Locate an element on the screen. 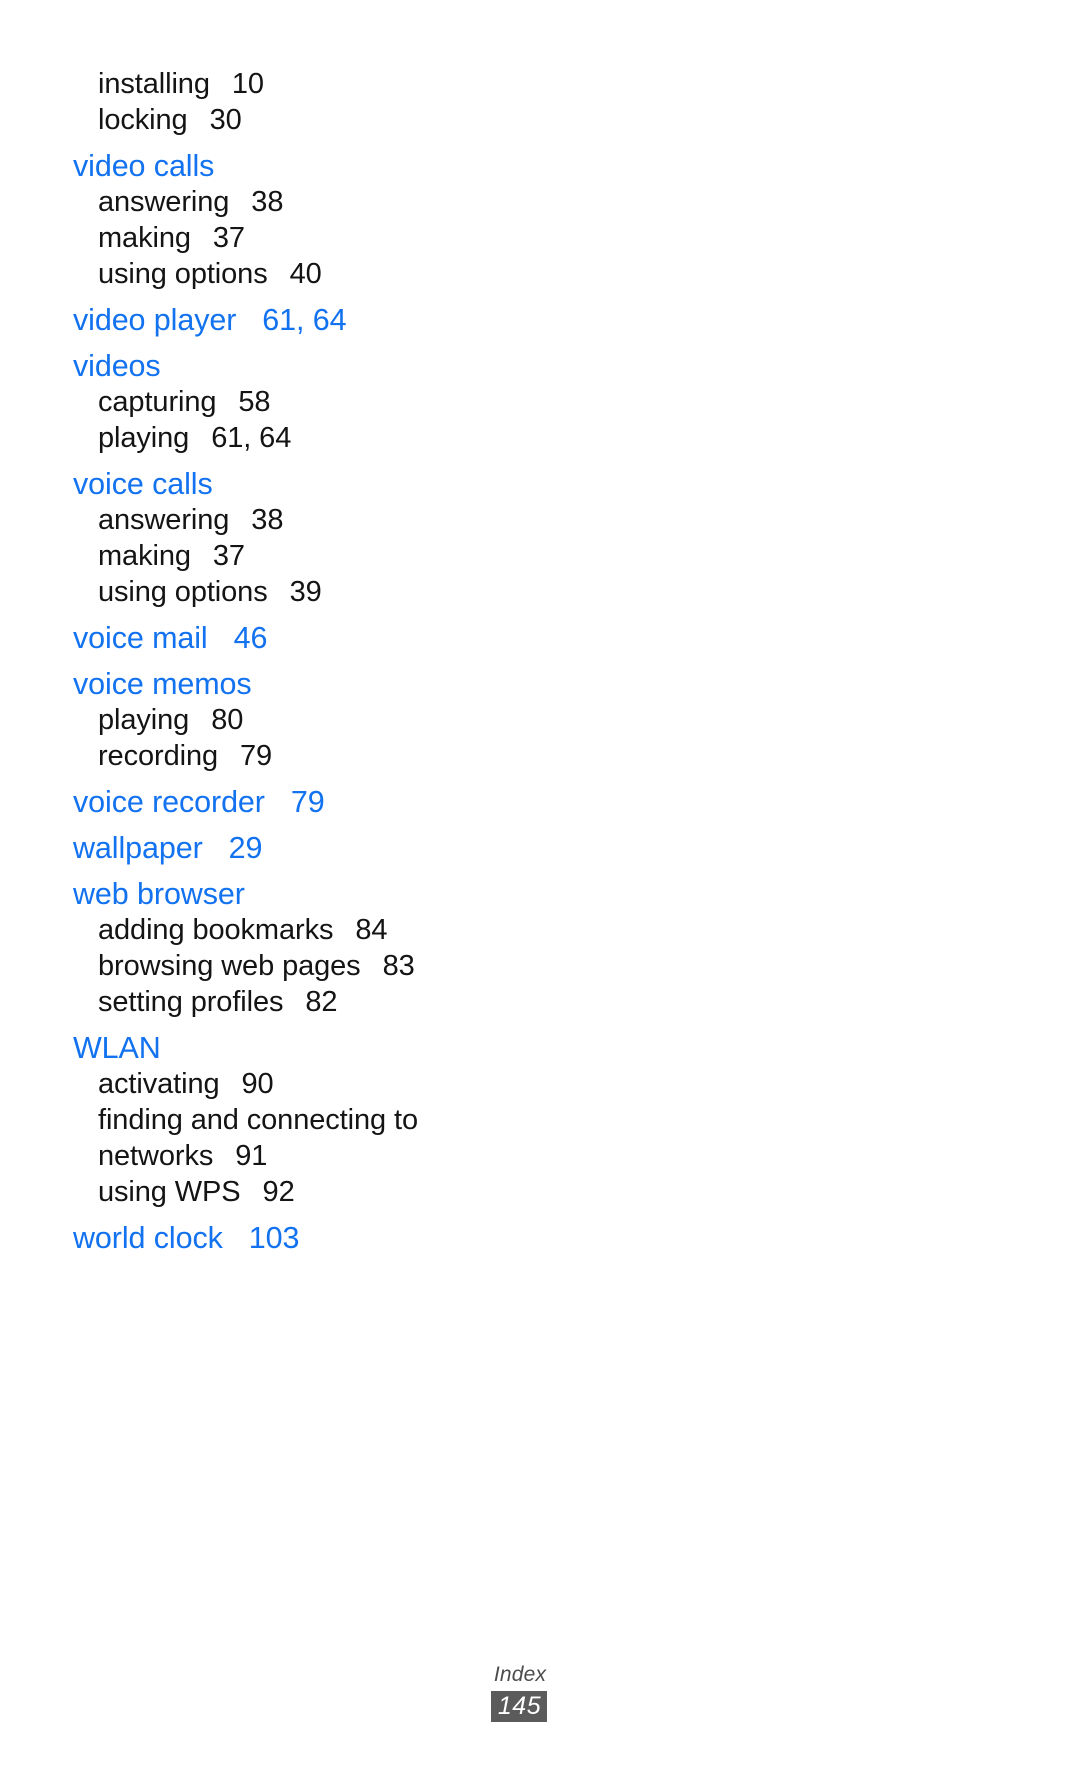  index-subentry: locking 30 is located at coordinates (353, 120).